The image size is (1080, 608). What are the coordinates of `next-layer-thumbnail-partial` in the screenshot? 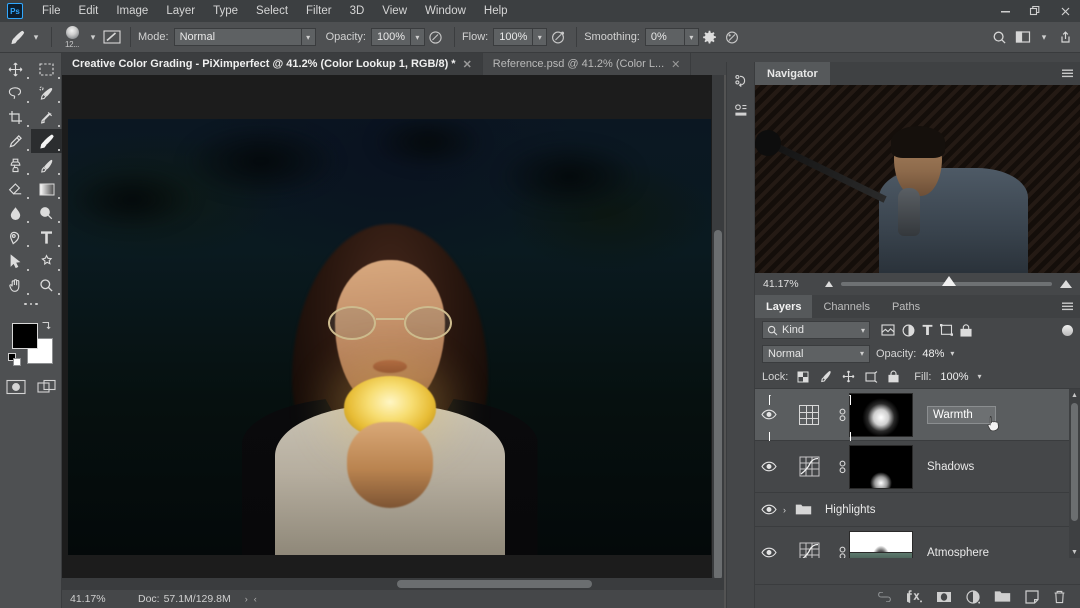 It's located at (881, 555).